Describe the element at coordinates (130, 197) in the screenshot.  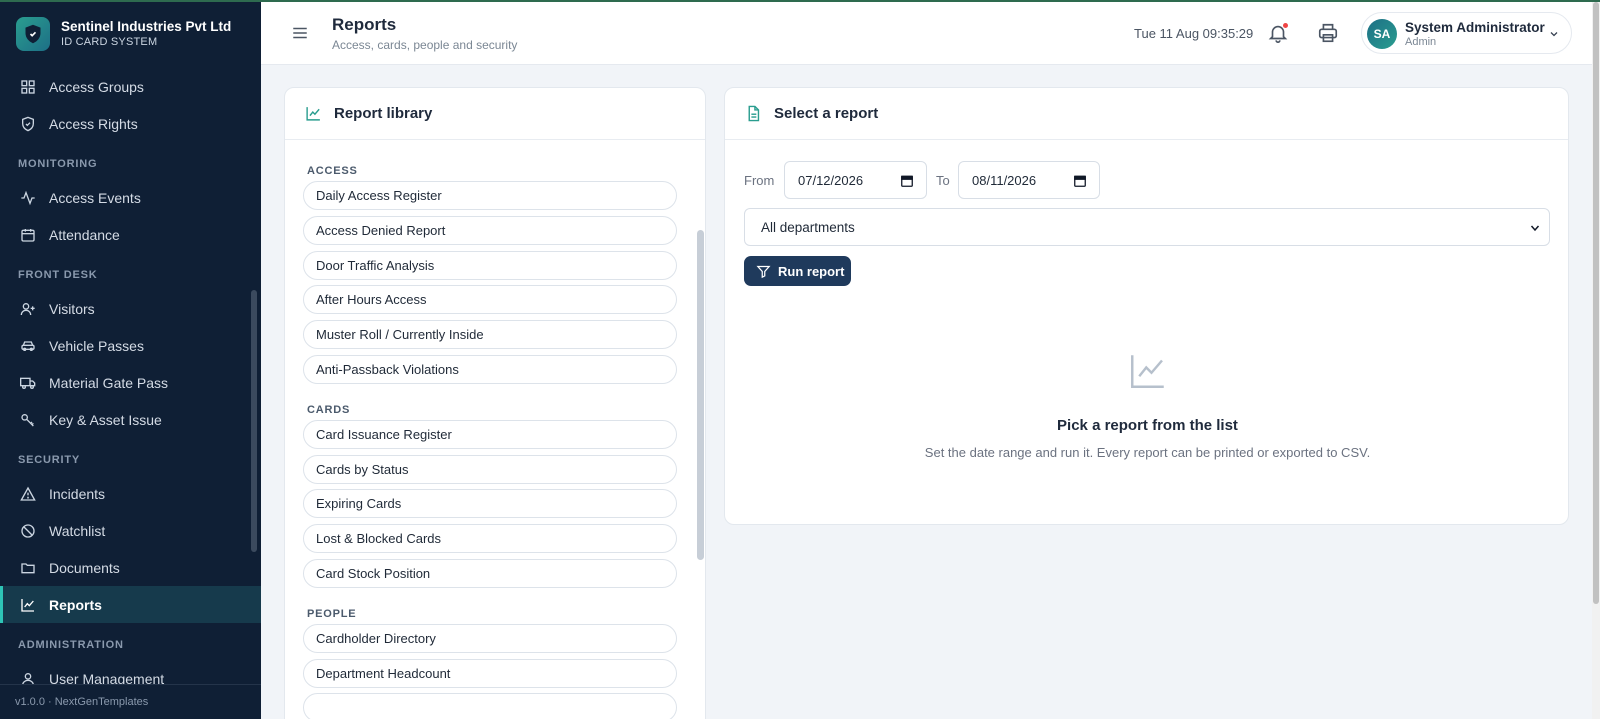
I see `sidebar-item-access-events: Access Events` at that location.